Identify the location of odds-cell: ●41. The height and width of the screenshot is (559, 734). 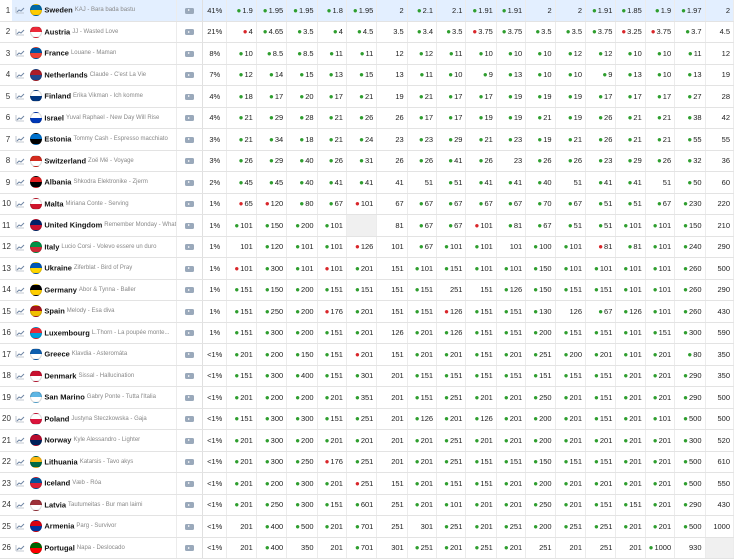
(362, 182).